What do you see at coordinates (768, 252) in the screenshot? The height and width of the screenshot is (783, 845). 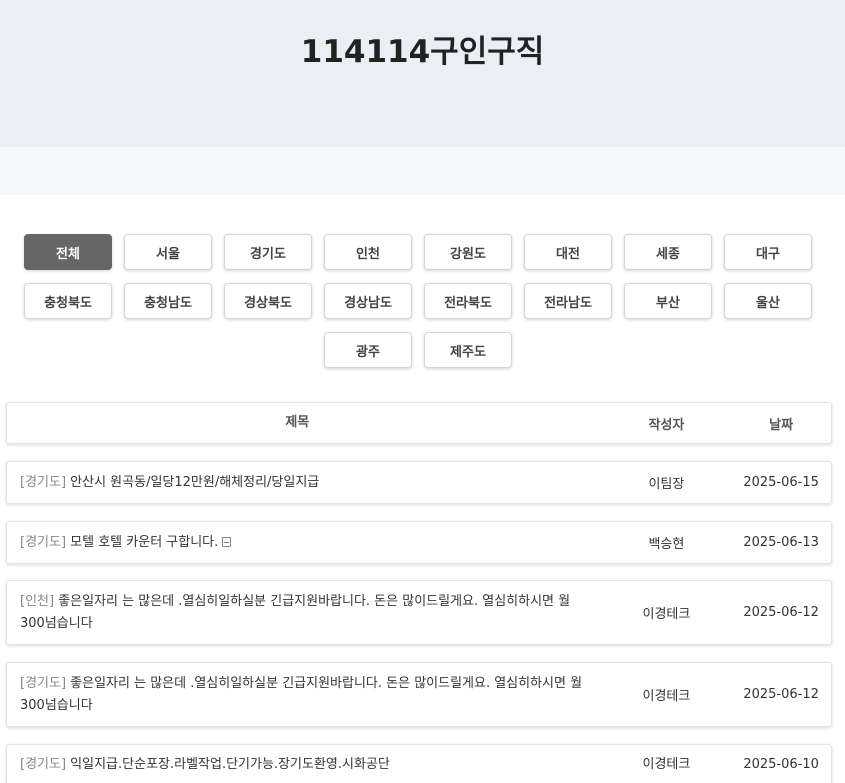 I see `region-button-daegu: 대구` at bounding box center [768, 252].